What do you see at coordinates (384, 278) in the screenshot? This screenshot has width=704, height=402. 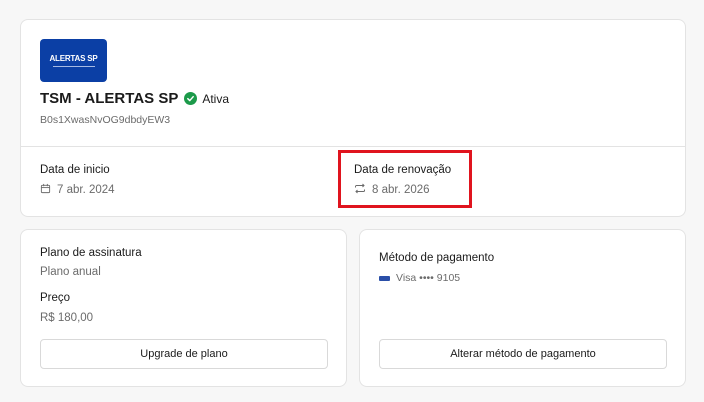 I see `visa-card-icon` at bounding box center [384, 278].